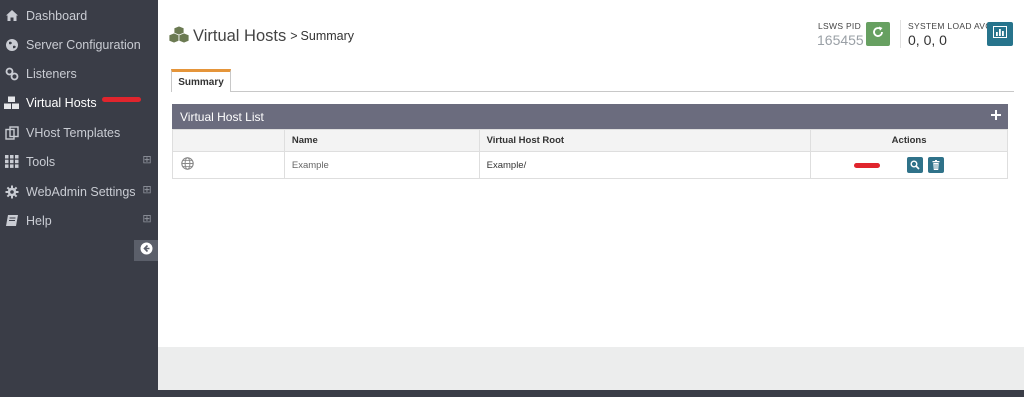 This screenshot has height=397, width=1024. I want to click on vhost-name-cell: Example, so click(381, 165).